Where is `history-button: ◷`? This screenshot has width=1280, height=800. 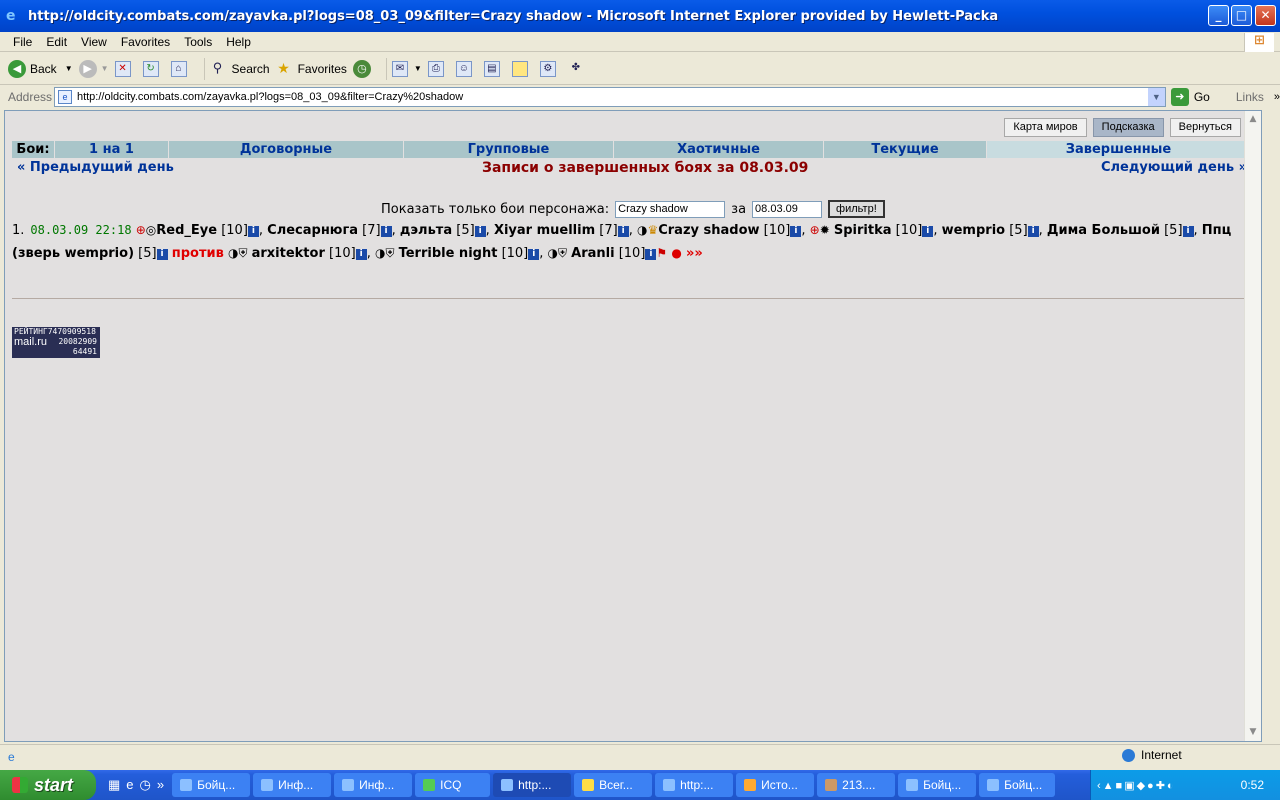 history-button: ◷ is located at coordinates (363, 68).